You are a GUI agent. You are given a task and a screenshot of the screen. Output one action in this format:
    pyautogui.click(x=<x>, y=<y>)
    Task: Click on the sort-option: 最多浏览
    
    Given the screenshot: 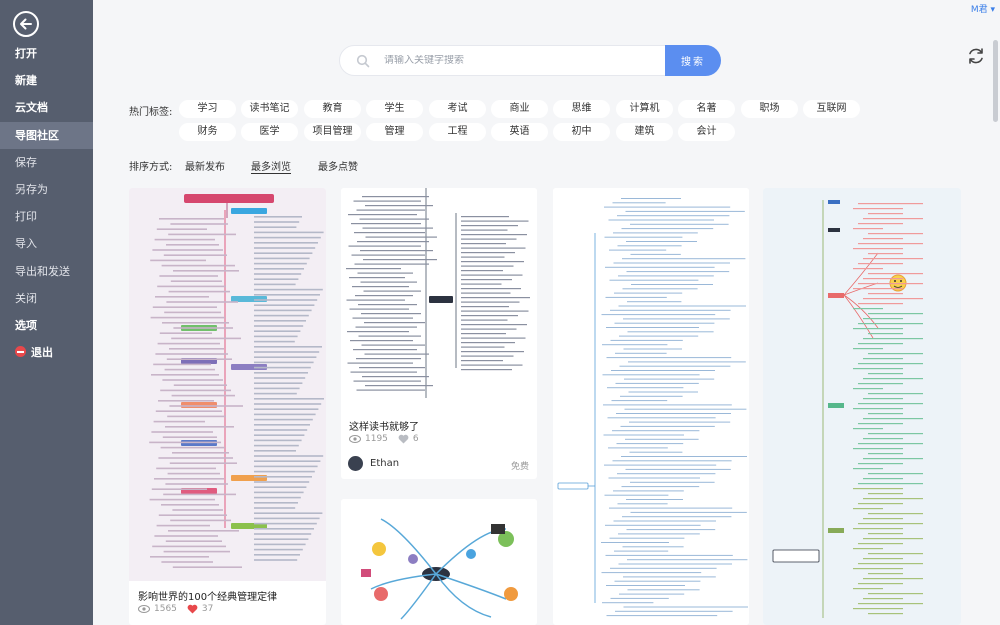 What is the action you would take?
    pyautogui.click(x=271, y=165)
    